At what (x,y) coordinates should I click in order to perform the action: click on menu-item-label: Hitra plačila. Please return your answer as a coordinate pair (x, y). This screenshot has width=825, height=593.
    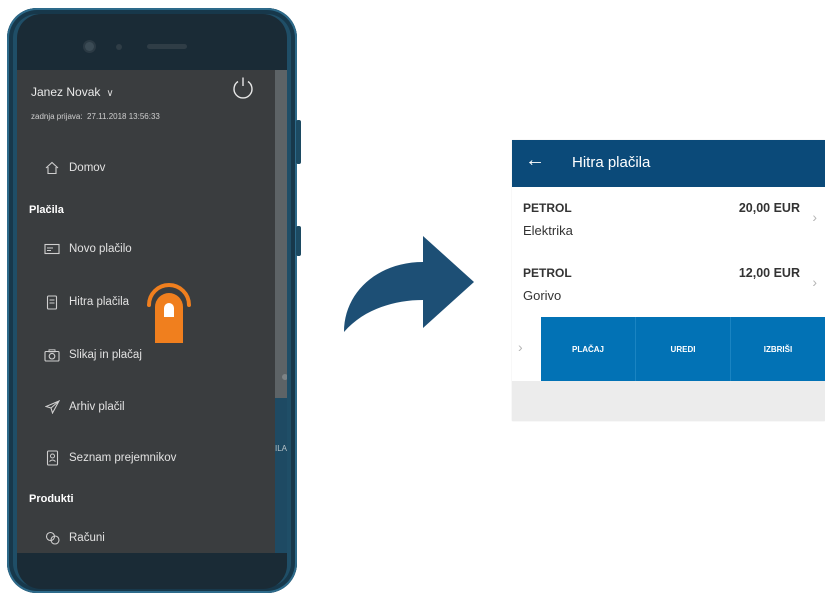
    Looking at the image, I should click on (99, 302).